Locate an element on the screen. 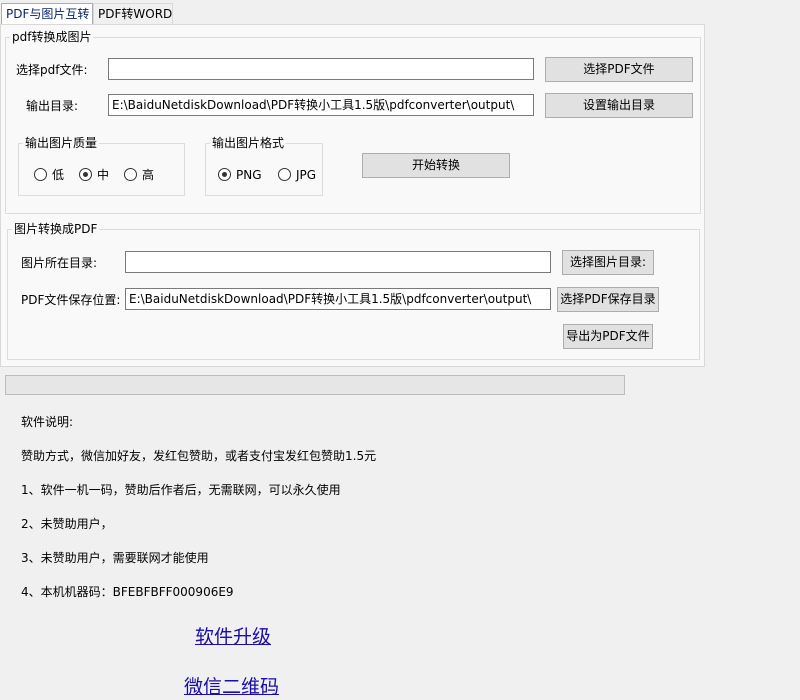 The height and width of the screenshot is (700, 800). tab-pdf-image: PDF与图片互转 is located at coordinates (47, 13).